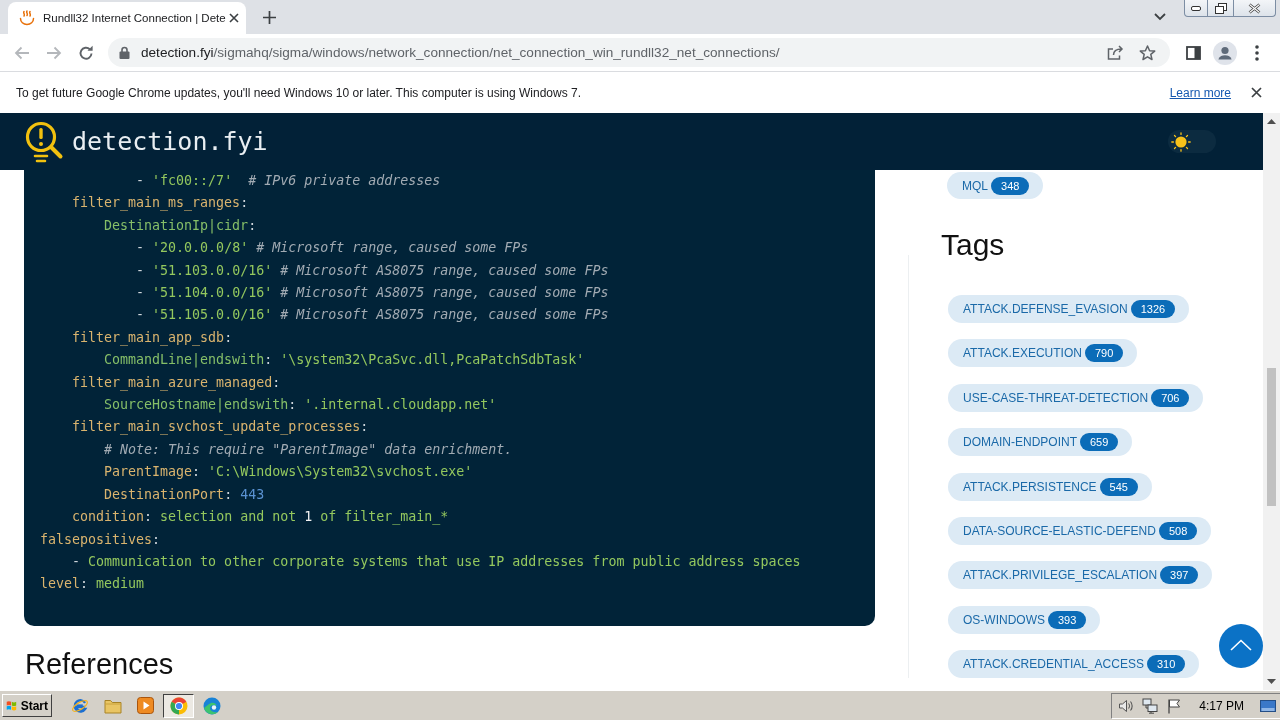 The height and width of the screenshot is (720, 1280). I want to click on reload-icon, so click(86, 52).